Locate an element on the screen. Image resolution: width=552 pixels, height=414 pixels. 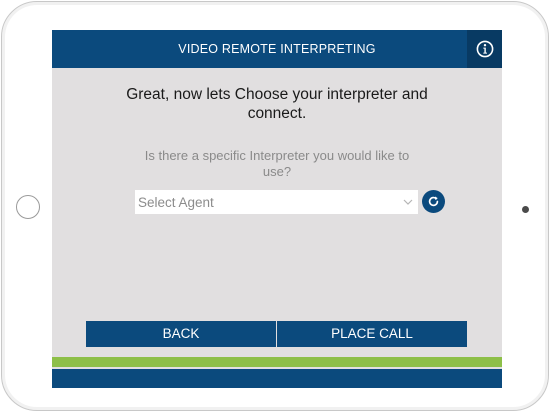
select-agent-dropdown: Select Agent is located at coordinates (276, 202).